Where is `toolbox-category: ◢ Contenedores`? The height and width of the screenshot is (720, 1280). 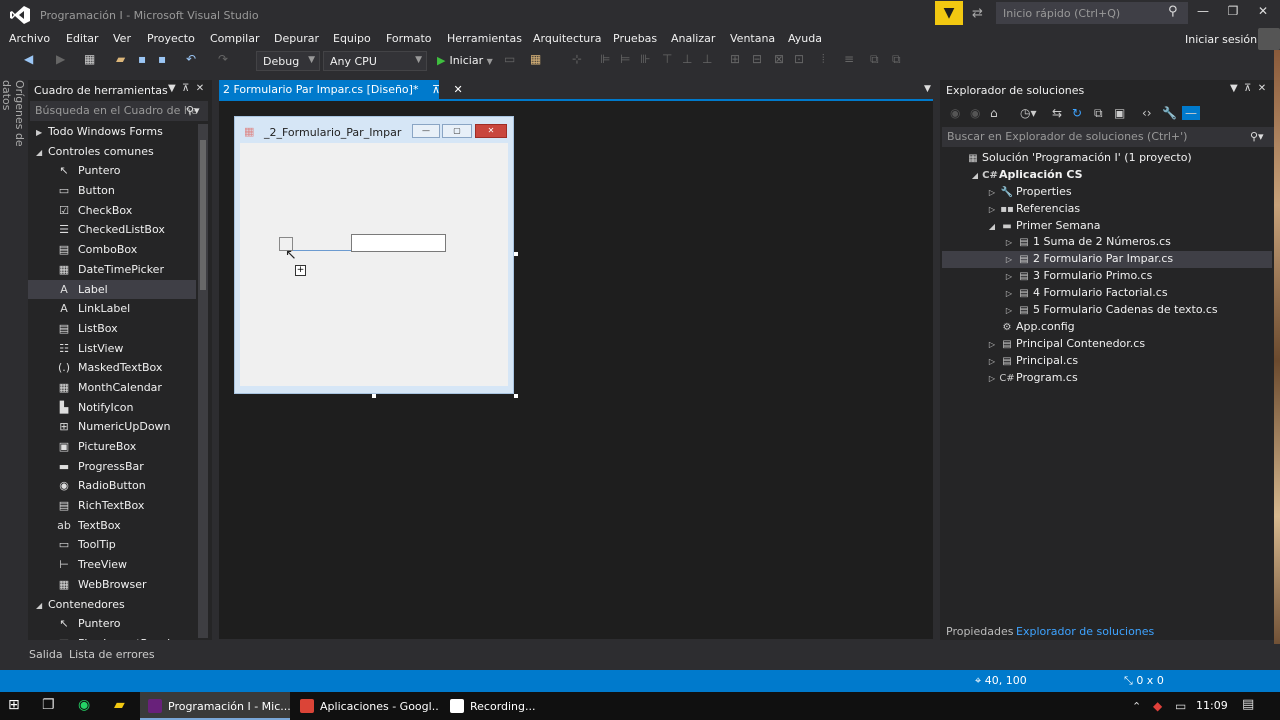 toolbox-category: ◢ Contenedores is located at coordinates (112, 605).